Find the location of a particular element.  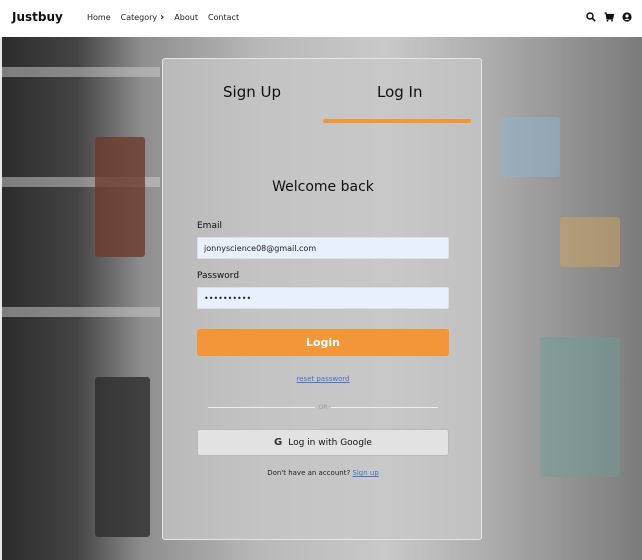

email-field: jonnyscience08@gmail.com is located at coordinates (323, 248).